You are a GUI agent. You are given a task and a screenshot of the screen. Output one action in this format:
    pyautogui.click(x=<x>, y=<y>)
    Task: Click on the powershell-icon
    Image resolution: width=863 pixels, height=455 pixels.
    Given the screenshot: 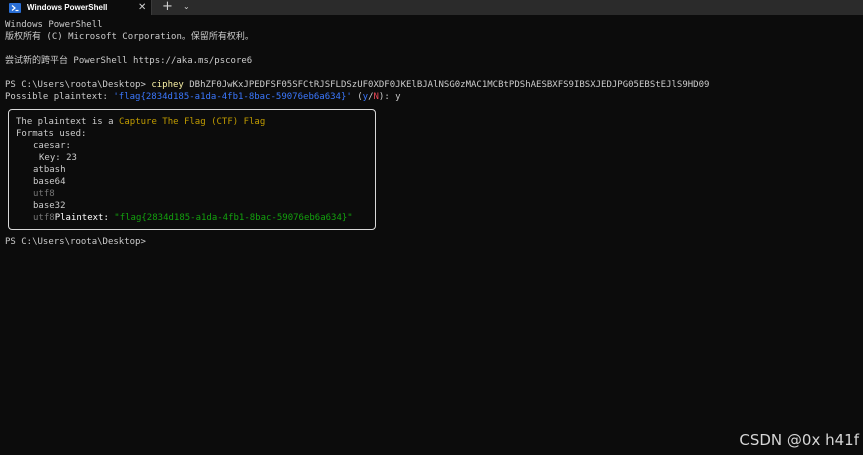 What is the action you would take?
    pyautogui.click(x=15, y=7)
    